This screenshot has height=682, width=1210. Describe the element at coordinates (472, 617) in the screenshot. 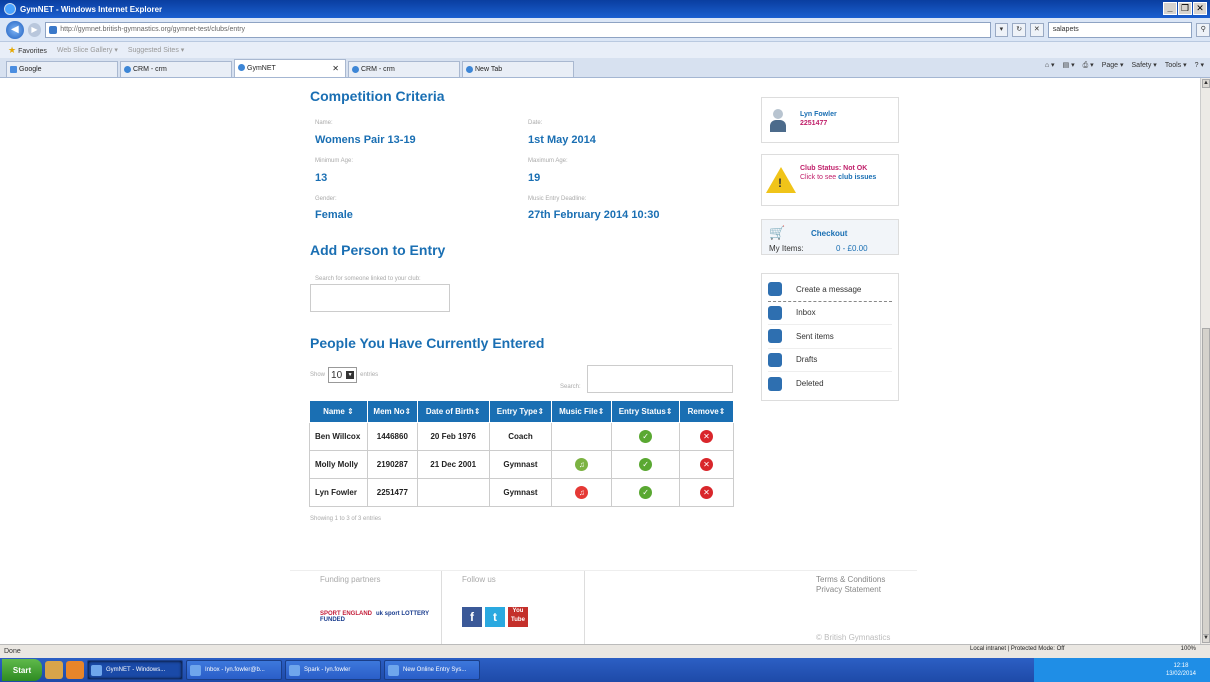

I see `facebook-icon: f` at that location.